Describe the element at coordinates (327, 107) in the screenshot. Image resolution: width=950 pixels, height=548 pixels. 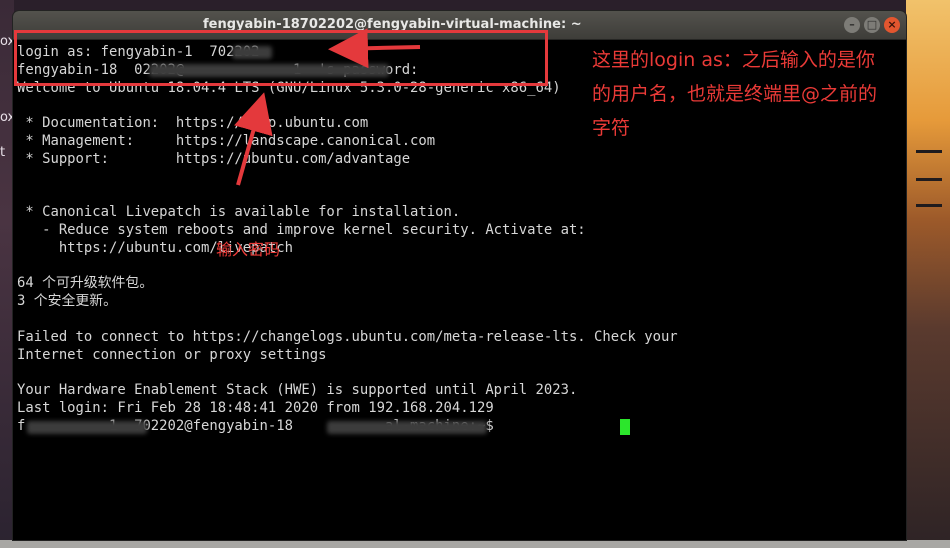
I see `annotation-arrows` at that location.